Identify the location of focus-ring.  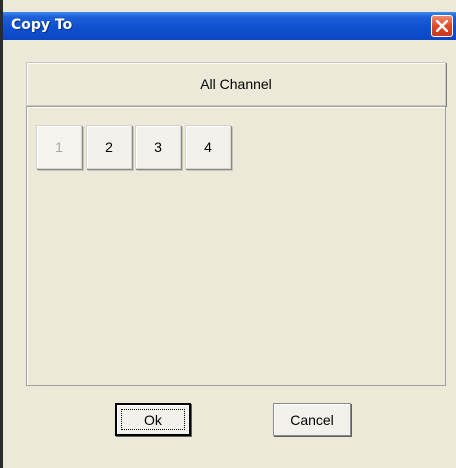
(153, 419).